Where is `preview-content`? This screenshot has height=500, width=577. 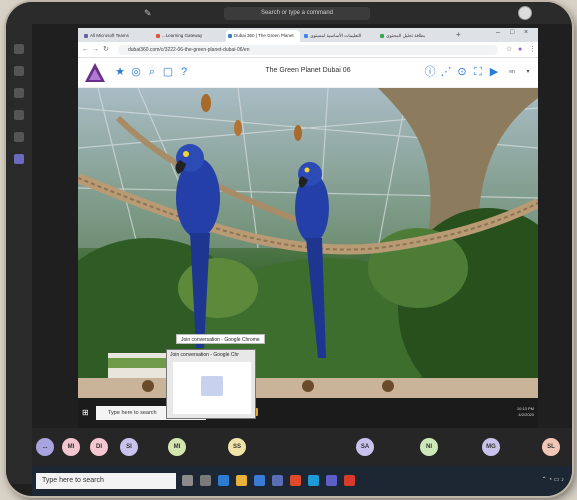
preview-content is located at coordinates (212, 386).